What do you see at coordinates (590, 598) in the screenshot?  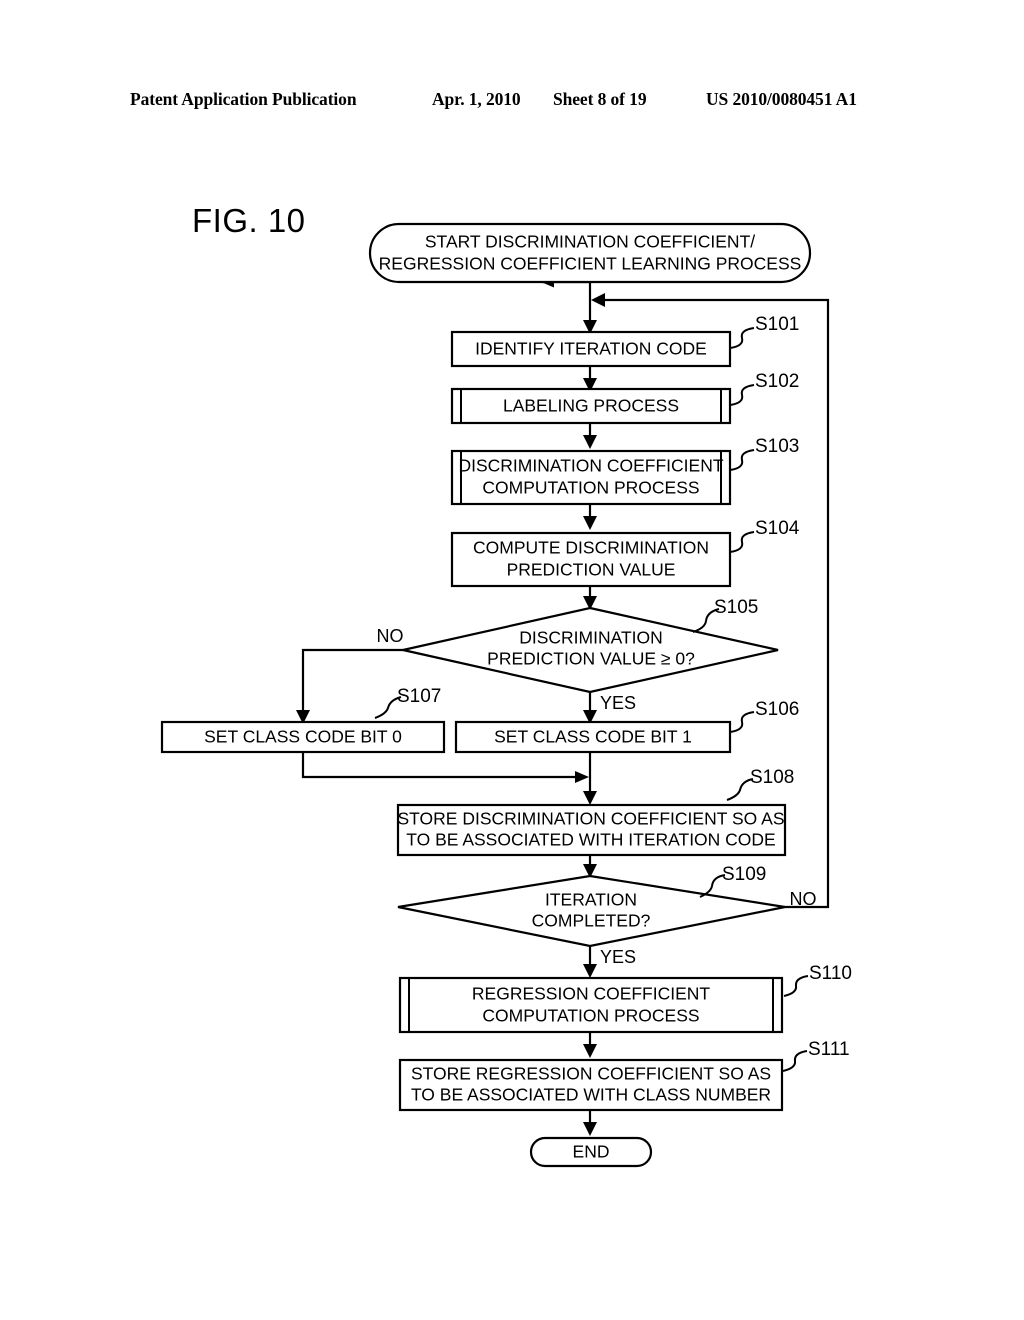 I see `connector-s104-to-s105` at bounding box center [590, 598].